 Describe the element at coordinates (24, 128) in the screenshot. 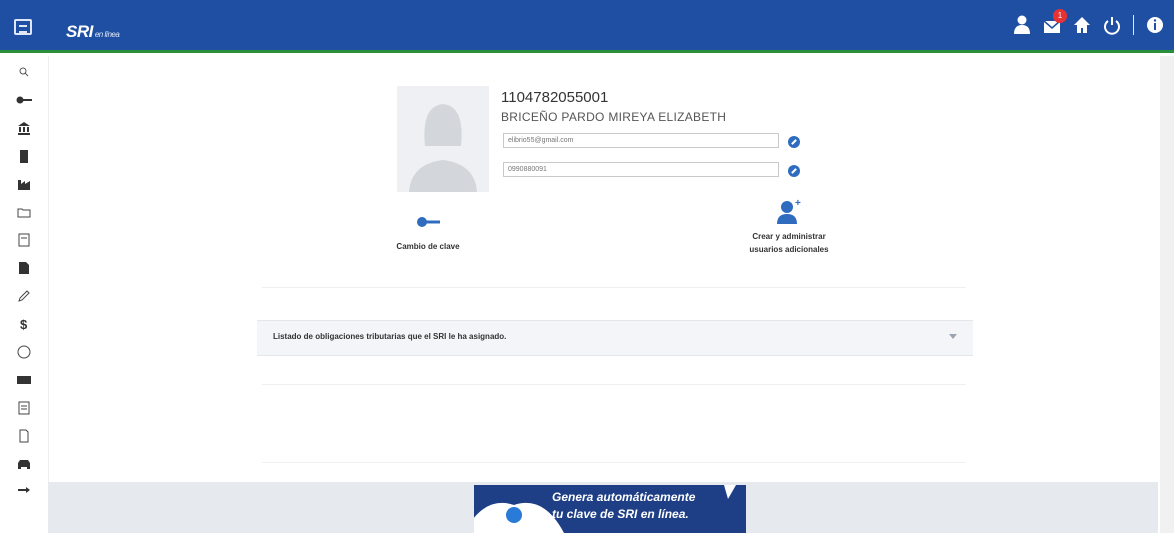

I see `bank-icon` at that location.